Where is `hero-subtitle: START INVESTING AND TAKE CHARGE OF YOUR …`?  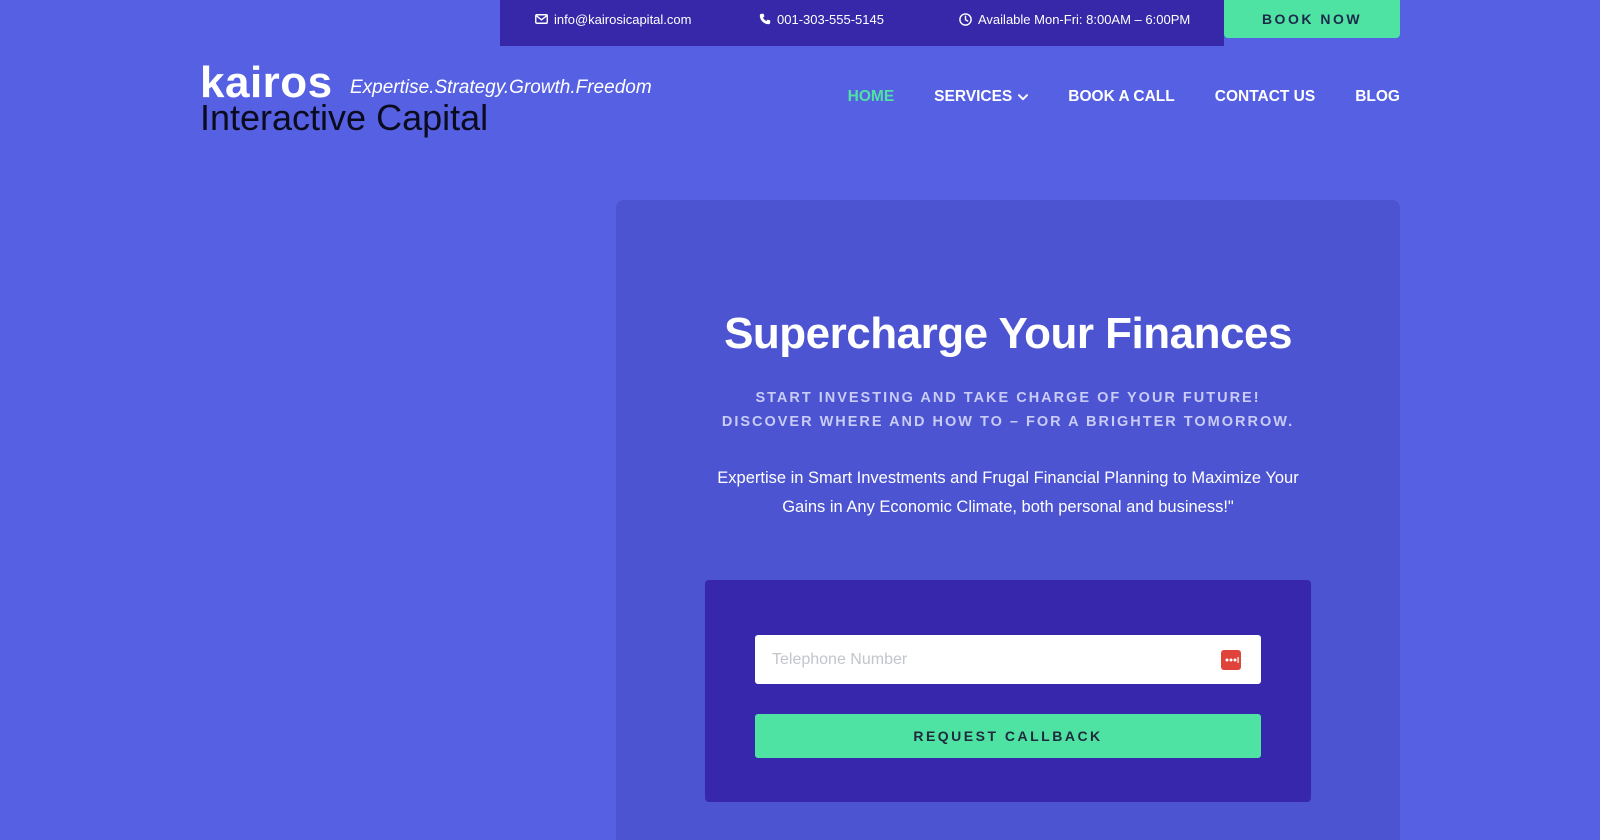
hero-subtitle: START INVESTING AND TAKE CHARGE OF YOUR … is located at coordinates (1008, 410).